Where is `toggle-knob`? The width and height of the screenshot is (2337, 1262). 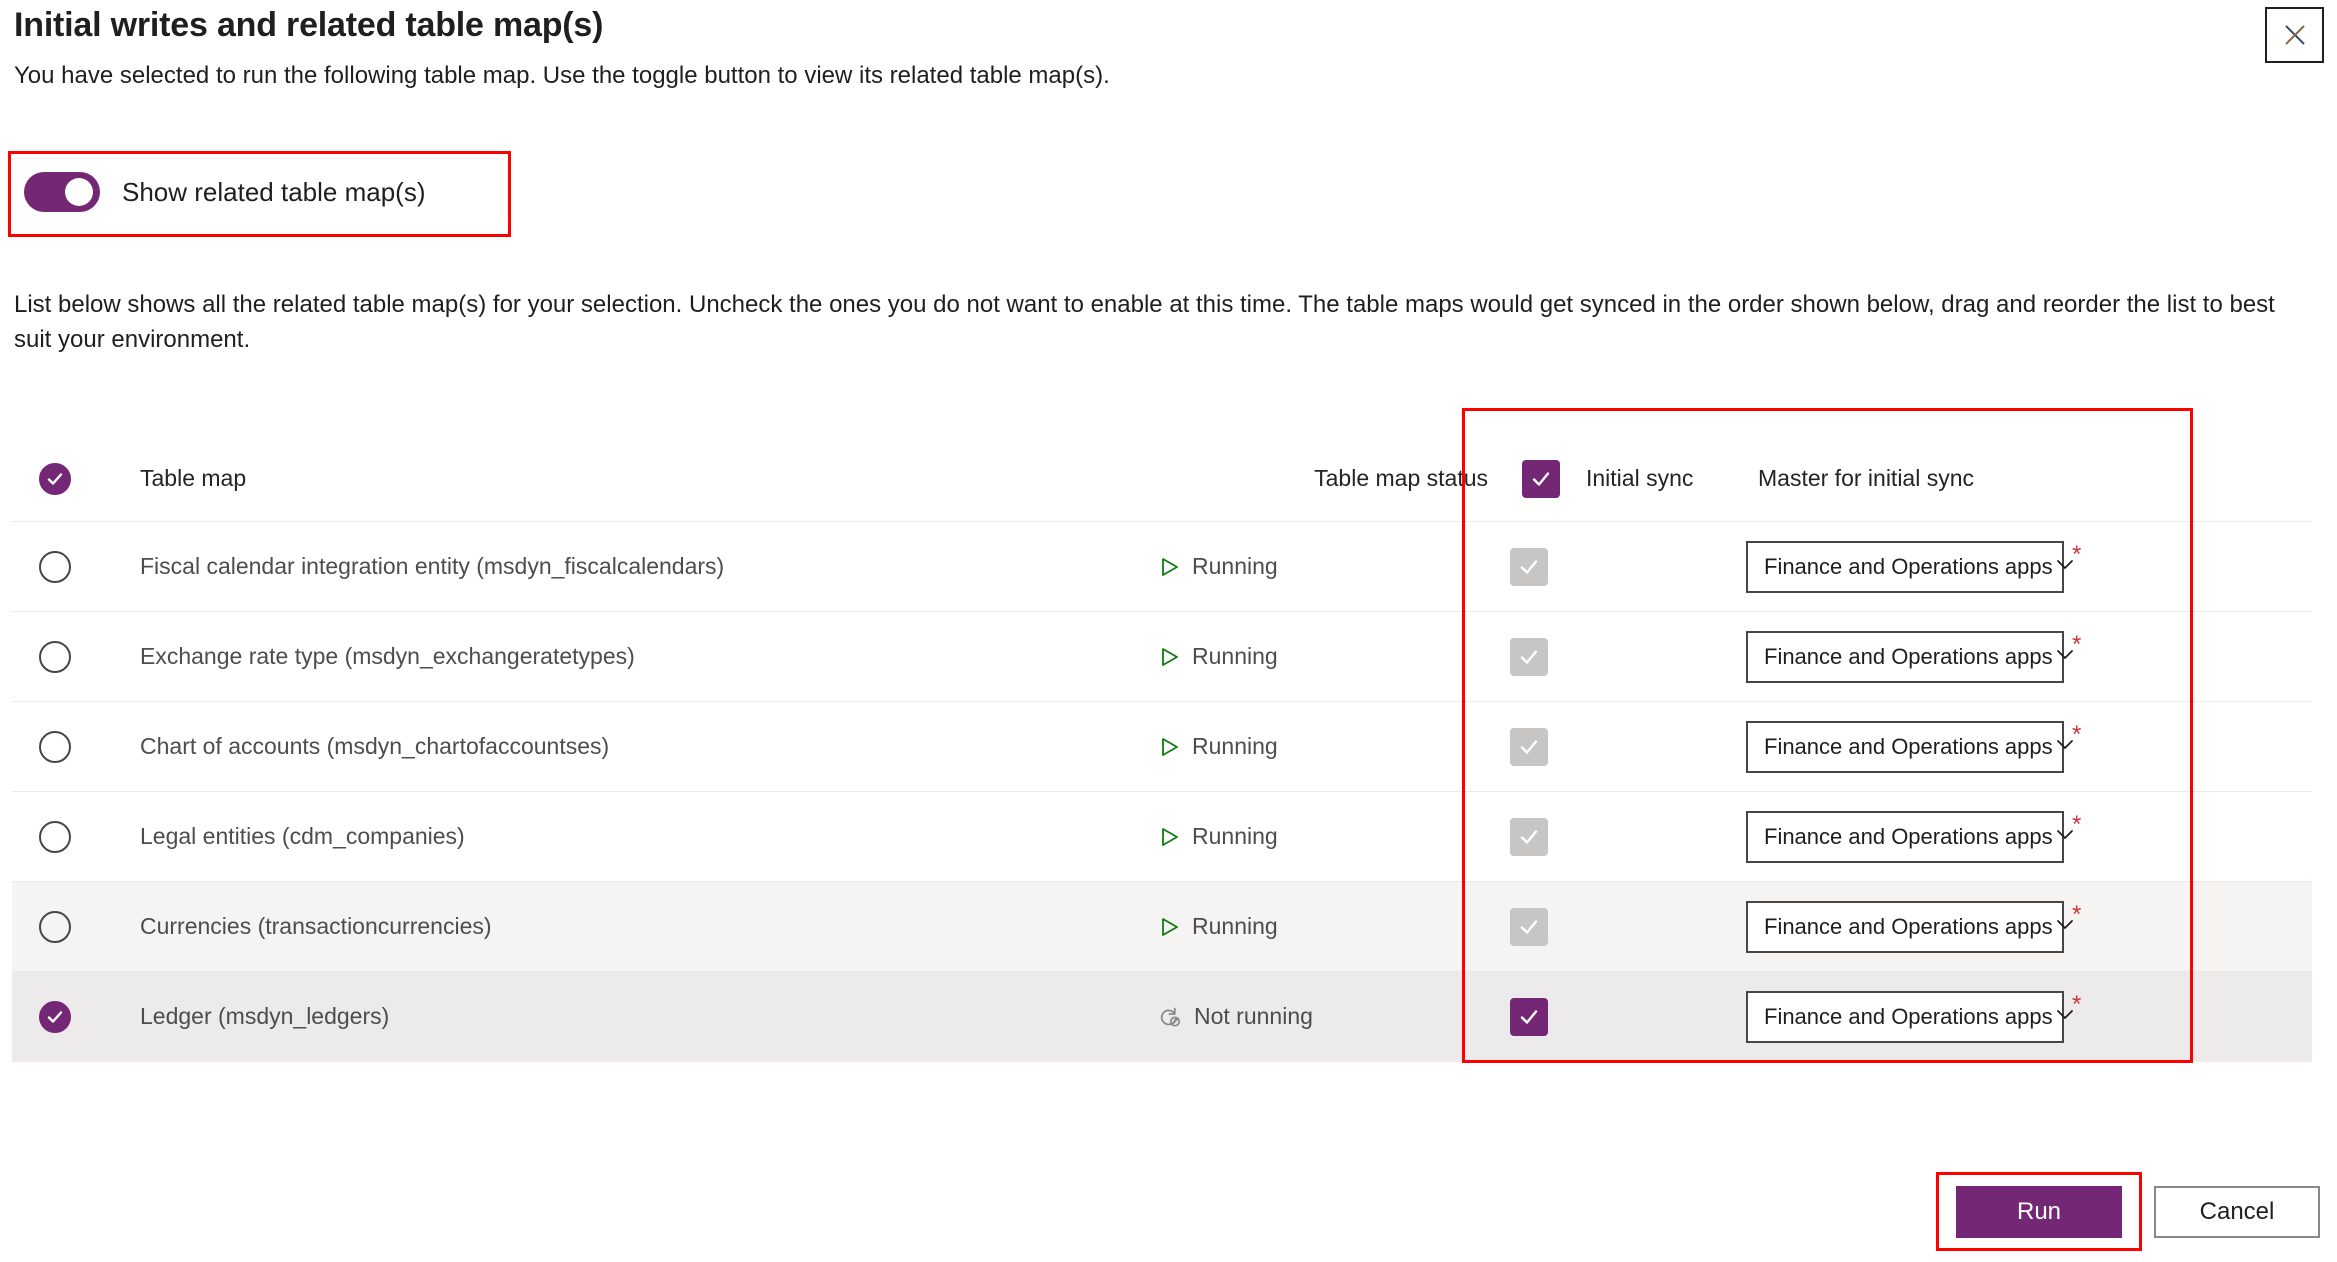 toggle-knob is located at coordinates (79, 192).